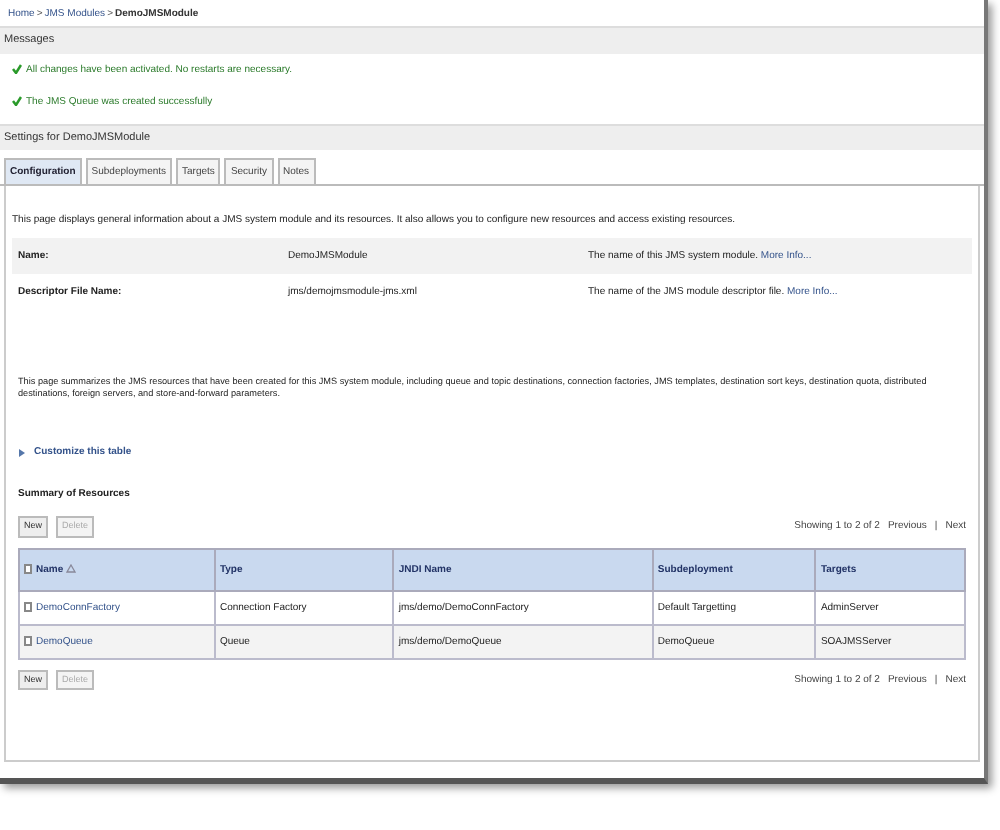 The height and width of the screenshot is (830, 1000). Describe the element at coordinates (22, 452) in the screenshot. I see `expand-icon` at that location.